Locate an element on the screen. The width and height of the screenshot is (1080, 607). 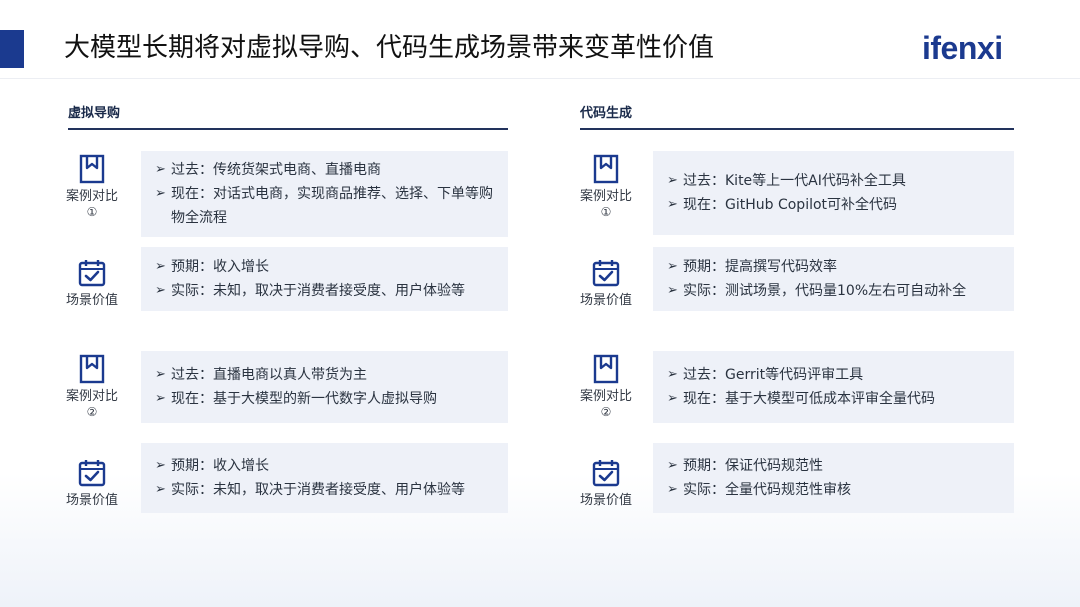
right-row-3-label: 案例对比 is located at coordinates (605, 396).